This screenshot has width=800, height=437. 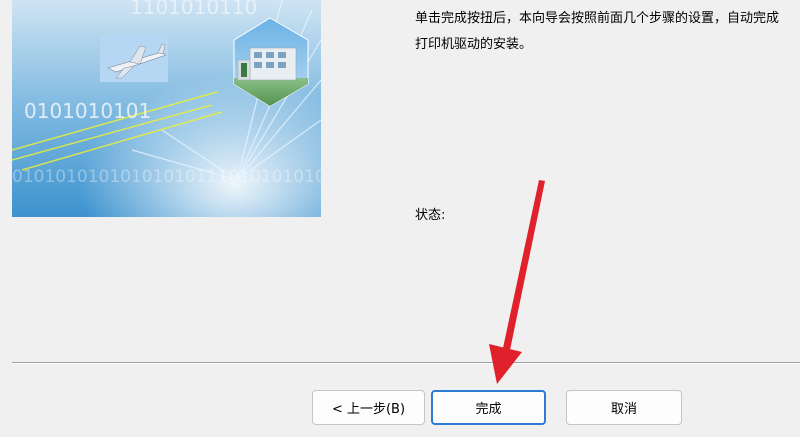 I want to click on binary-text-top: 1101010110, so click(x=193, y=9).